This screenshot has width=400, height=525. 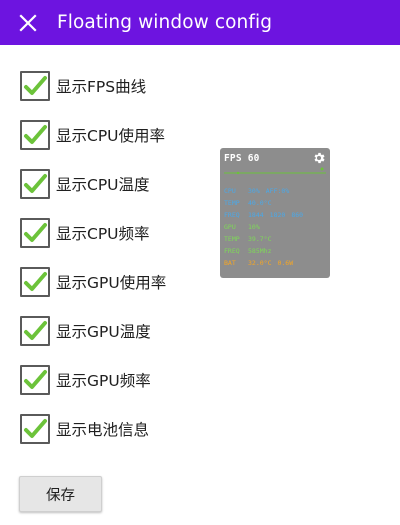 What do you see at coordinates (103, 185) in the screenshot?
I see `option-label: 显示CPU温度` at bounding box center [103, 185].